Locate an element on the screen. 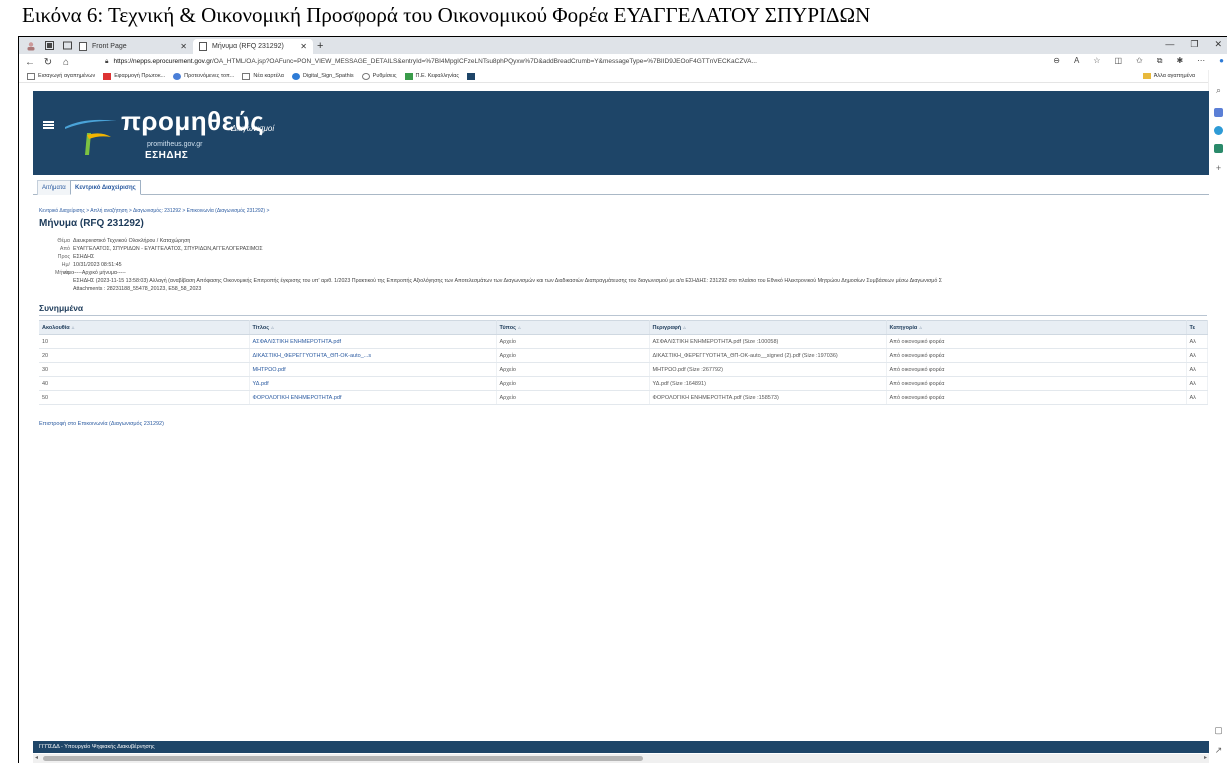  bookmark-item: Νέα καρτέλα is located at coordinates (263, 76).